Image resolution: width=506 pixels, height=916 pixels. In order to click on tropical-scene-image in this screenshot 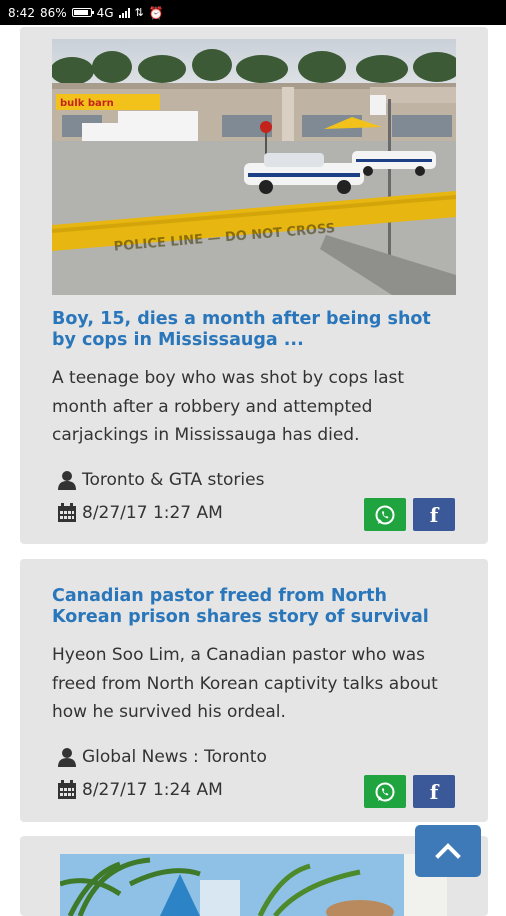, I will do `click(253, 885)`.